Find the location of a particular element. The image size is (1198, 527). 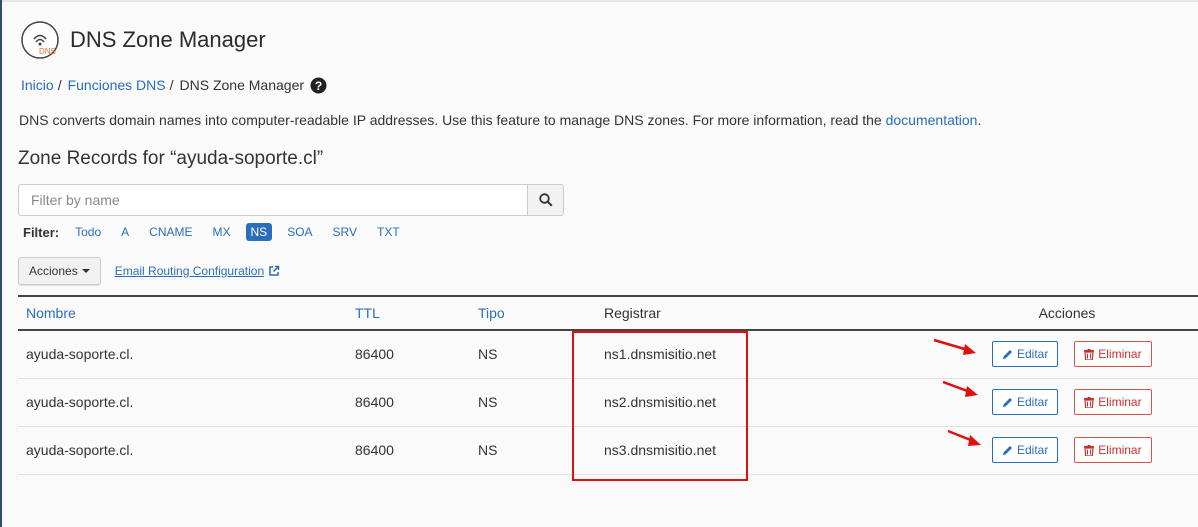

table-header-row: Nombre TTL Tipo Registrar Acciones is located at coordinates (608, 313).